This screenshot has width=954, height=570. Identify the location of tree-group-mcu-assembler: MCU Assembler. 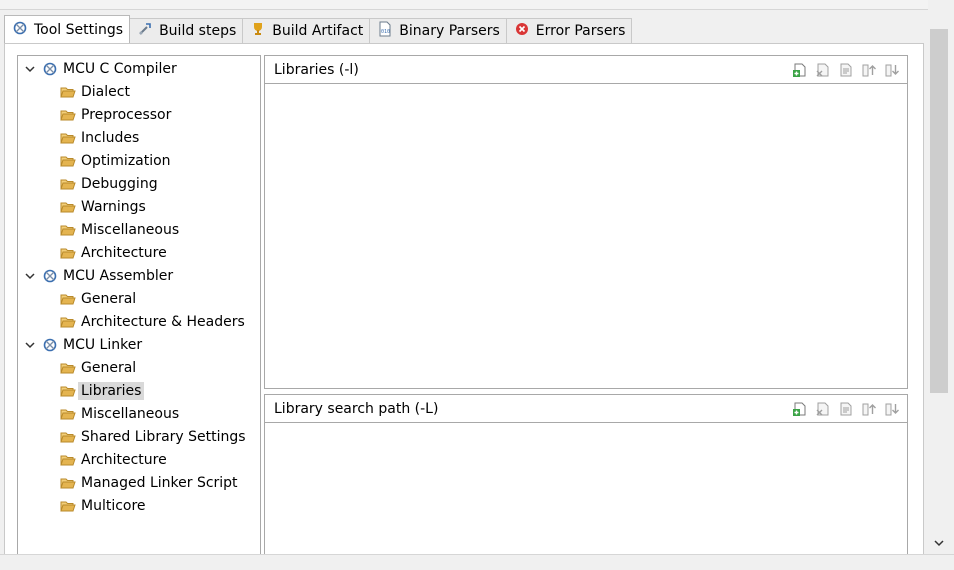
(98, 276).